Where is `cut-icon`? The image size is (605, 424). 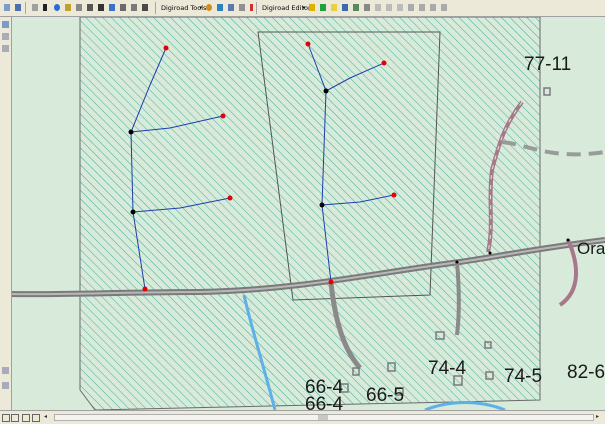 cut-icon is located at coordinates (422, 7).